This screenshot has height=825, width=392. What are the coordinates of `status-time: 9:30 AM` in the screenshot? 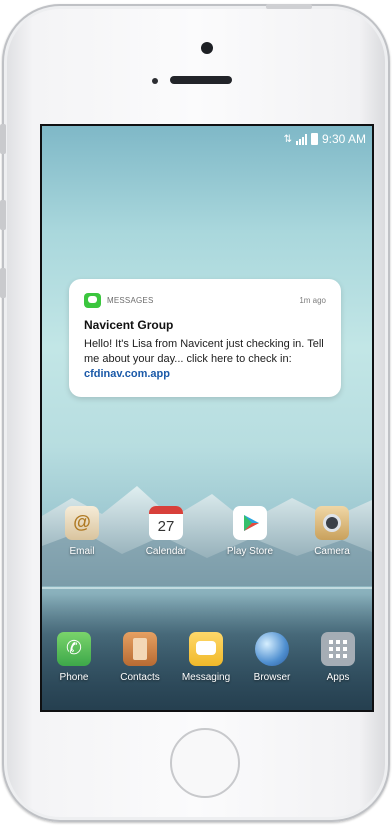 It's located at (343, 139).